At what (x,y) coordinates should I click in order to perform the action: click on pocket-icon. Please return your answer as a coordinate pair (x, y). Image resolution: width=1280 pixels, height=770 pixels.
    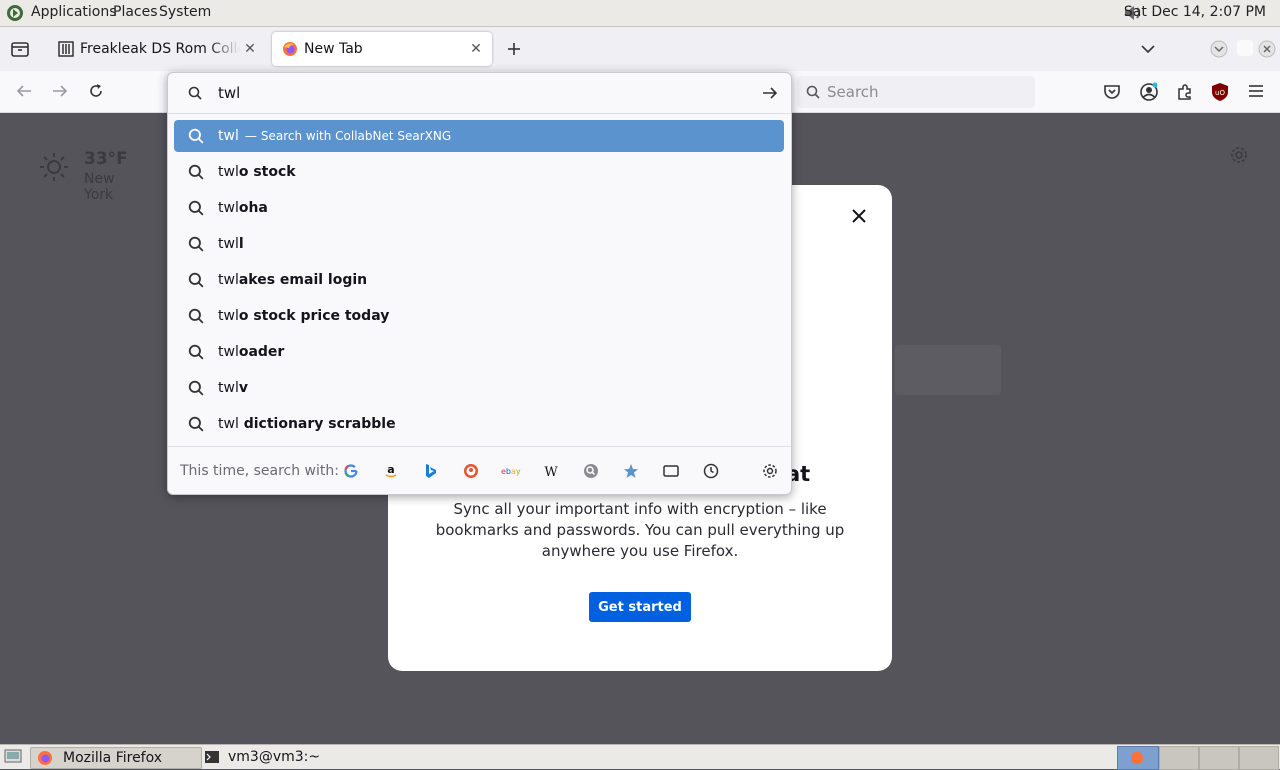
    Looking at the image, I should click on (1112, 92).